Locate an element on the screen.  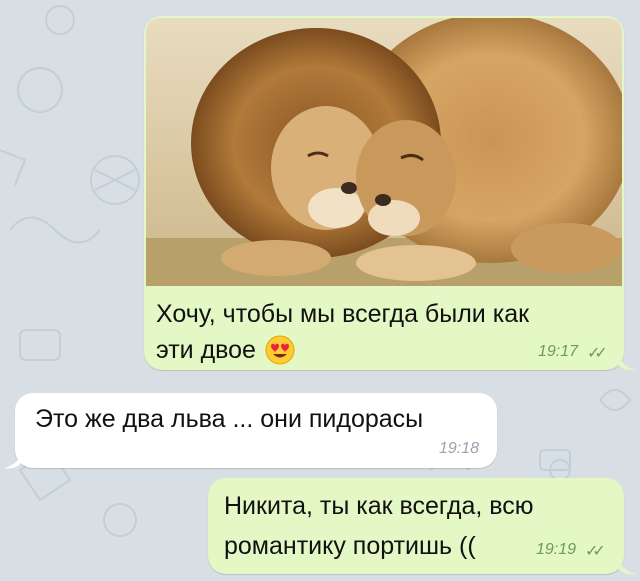
message-text: эти двое is located at coordinates (206, 350).